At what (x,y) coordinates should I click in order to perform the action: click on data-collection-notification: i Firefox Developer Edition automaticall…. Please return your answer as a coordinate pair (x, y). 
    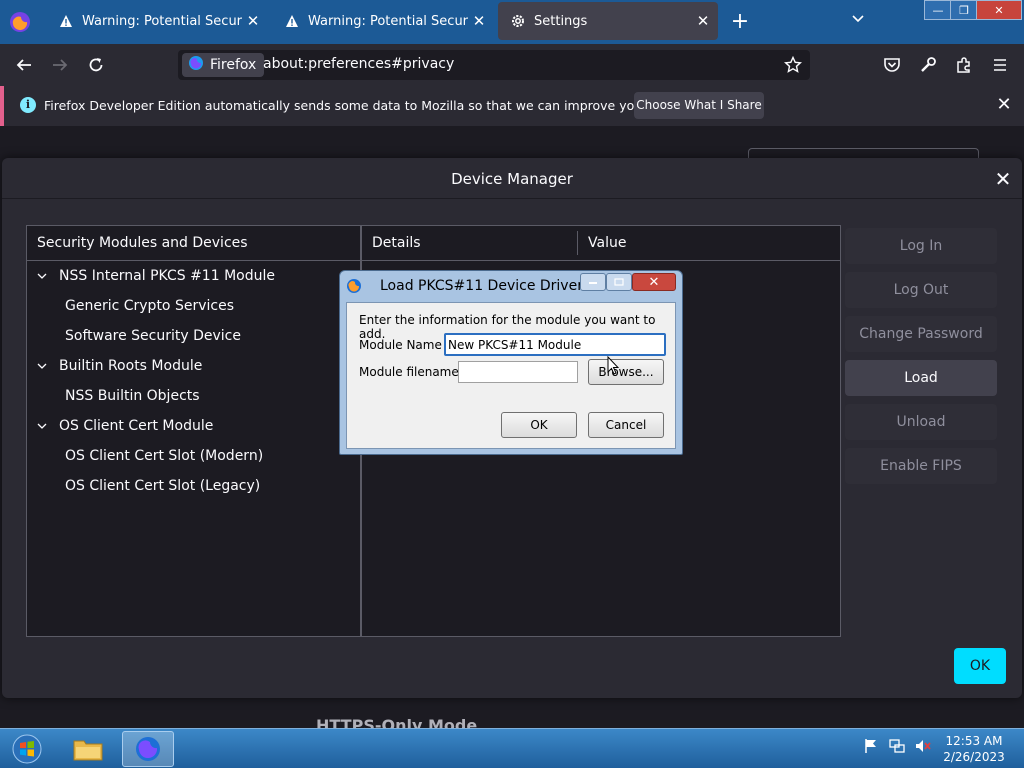
    Looking at the image, I should click on (512, 106).